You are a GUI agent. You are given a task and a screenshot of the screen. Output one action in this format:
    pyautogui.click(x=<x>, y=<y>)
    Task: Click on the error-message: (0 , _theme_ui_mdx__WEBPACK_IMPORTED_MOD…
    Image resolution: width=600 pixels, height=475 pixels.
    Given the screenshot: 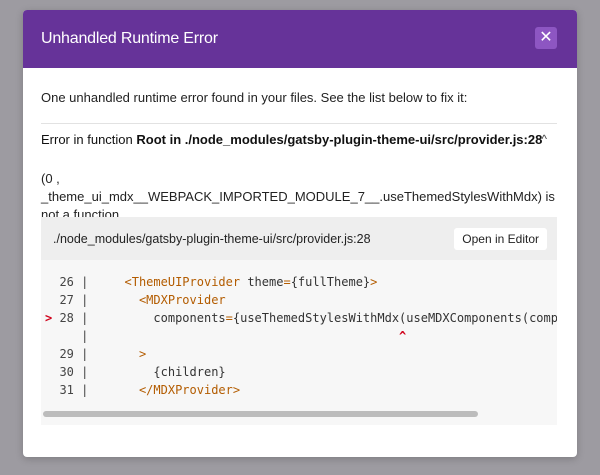 What is the action you would take?
    pyautogui.click(x=298, y=196)
    